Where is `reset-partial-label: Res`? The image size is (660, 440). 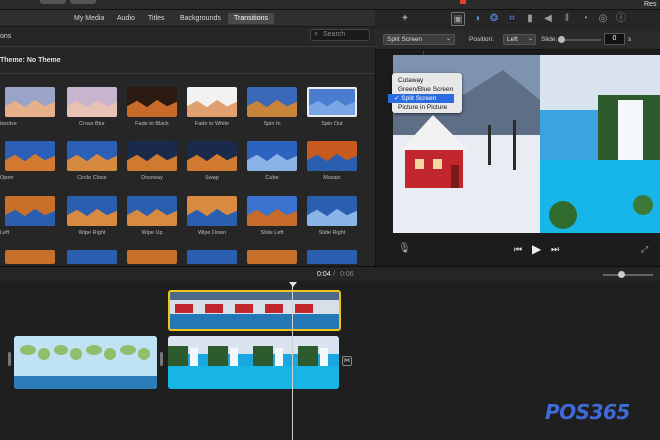 reset-partial-label: Res is located at coordinates (650, 4).